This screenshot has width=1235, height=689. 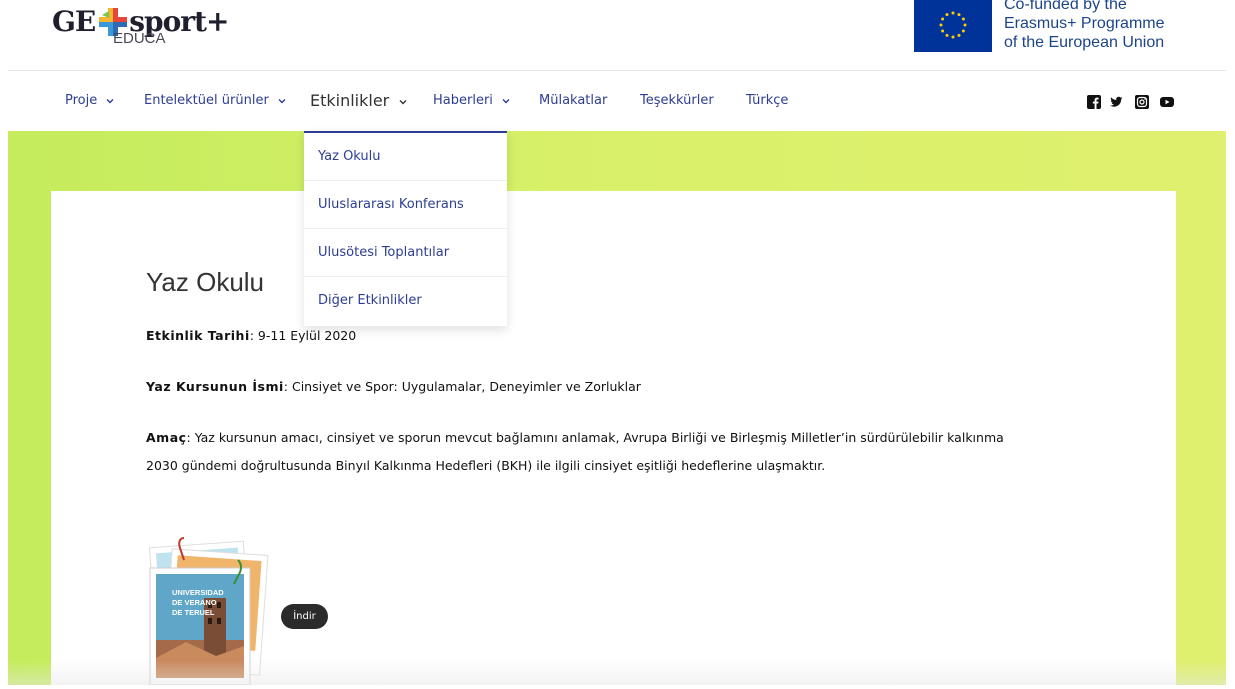 I want to click on poster-line1: UNIVERSIDAD, so click(x=198, y=592).